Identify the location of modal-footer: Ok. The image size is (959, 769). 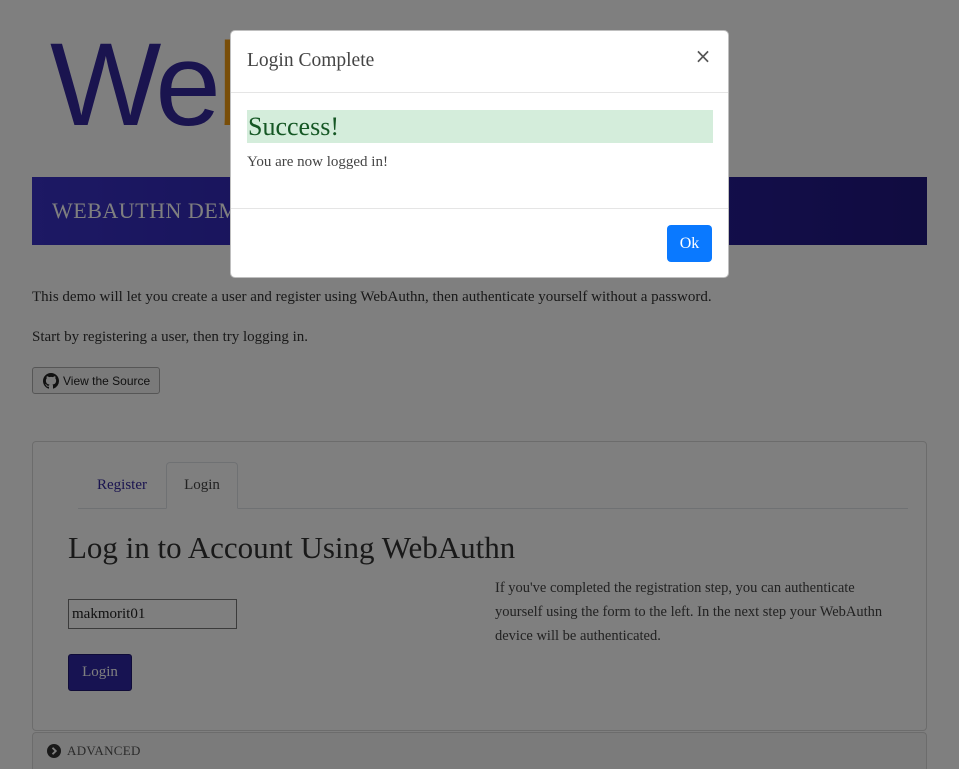
(479, 243).